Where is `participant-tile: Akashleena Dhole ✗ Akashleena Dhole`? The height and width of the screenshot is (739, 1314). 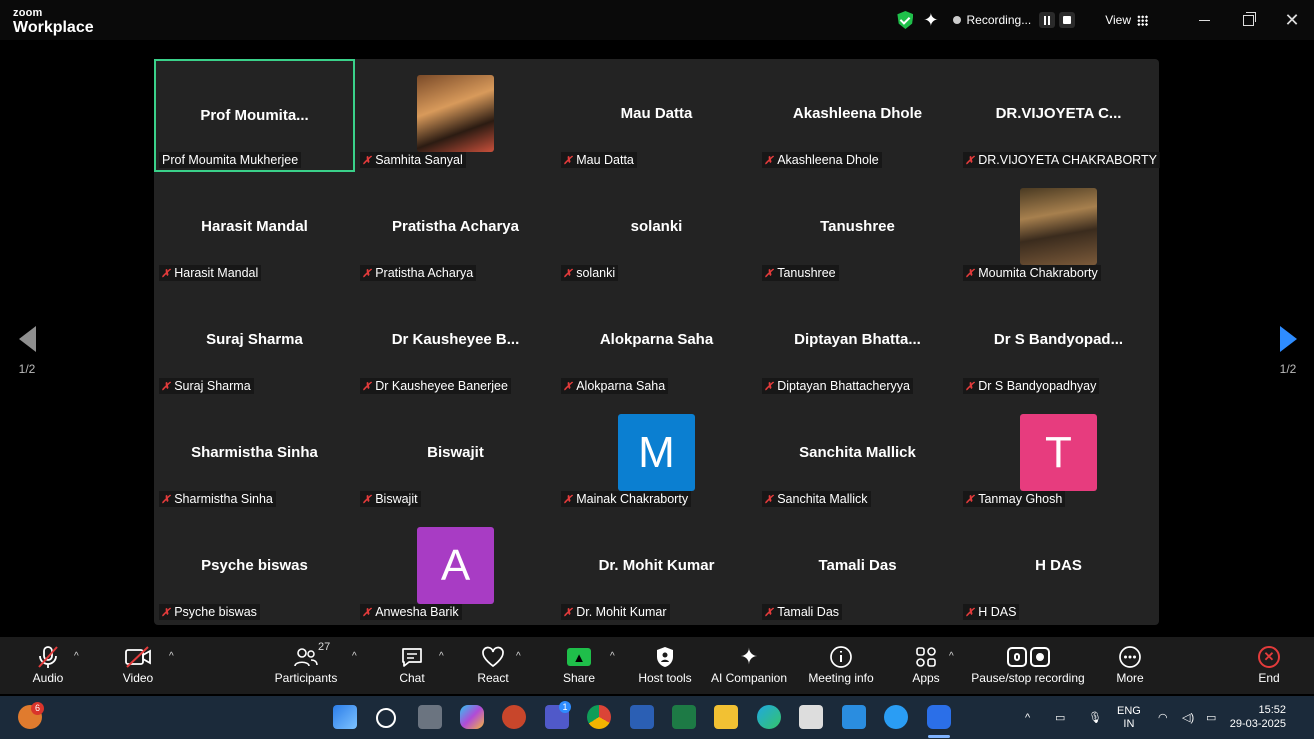
participant-tile: Akashleena Dhole ✗ Akashleena Dhole is located at coordinates (857, 115).